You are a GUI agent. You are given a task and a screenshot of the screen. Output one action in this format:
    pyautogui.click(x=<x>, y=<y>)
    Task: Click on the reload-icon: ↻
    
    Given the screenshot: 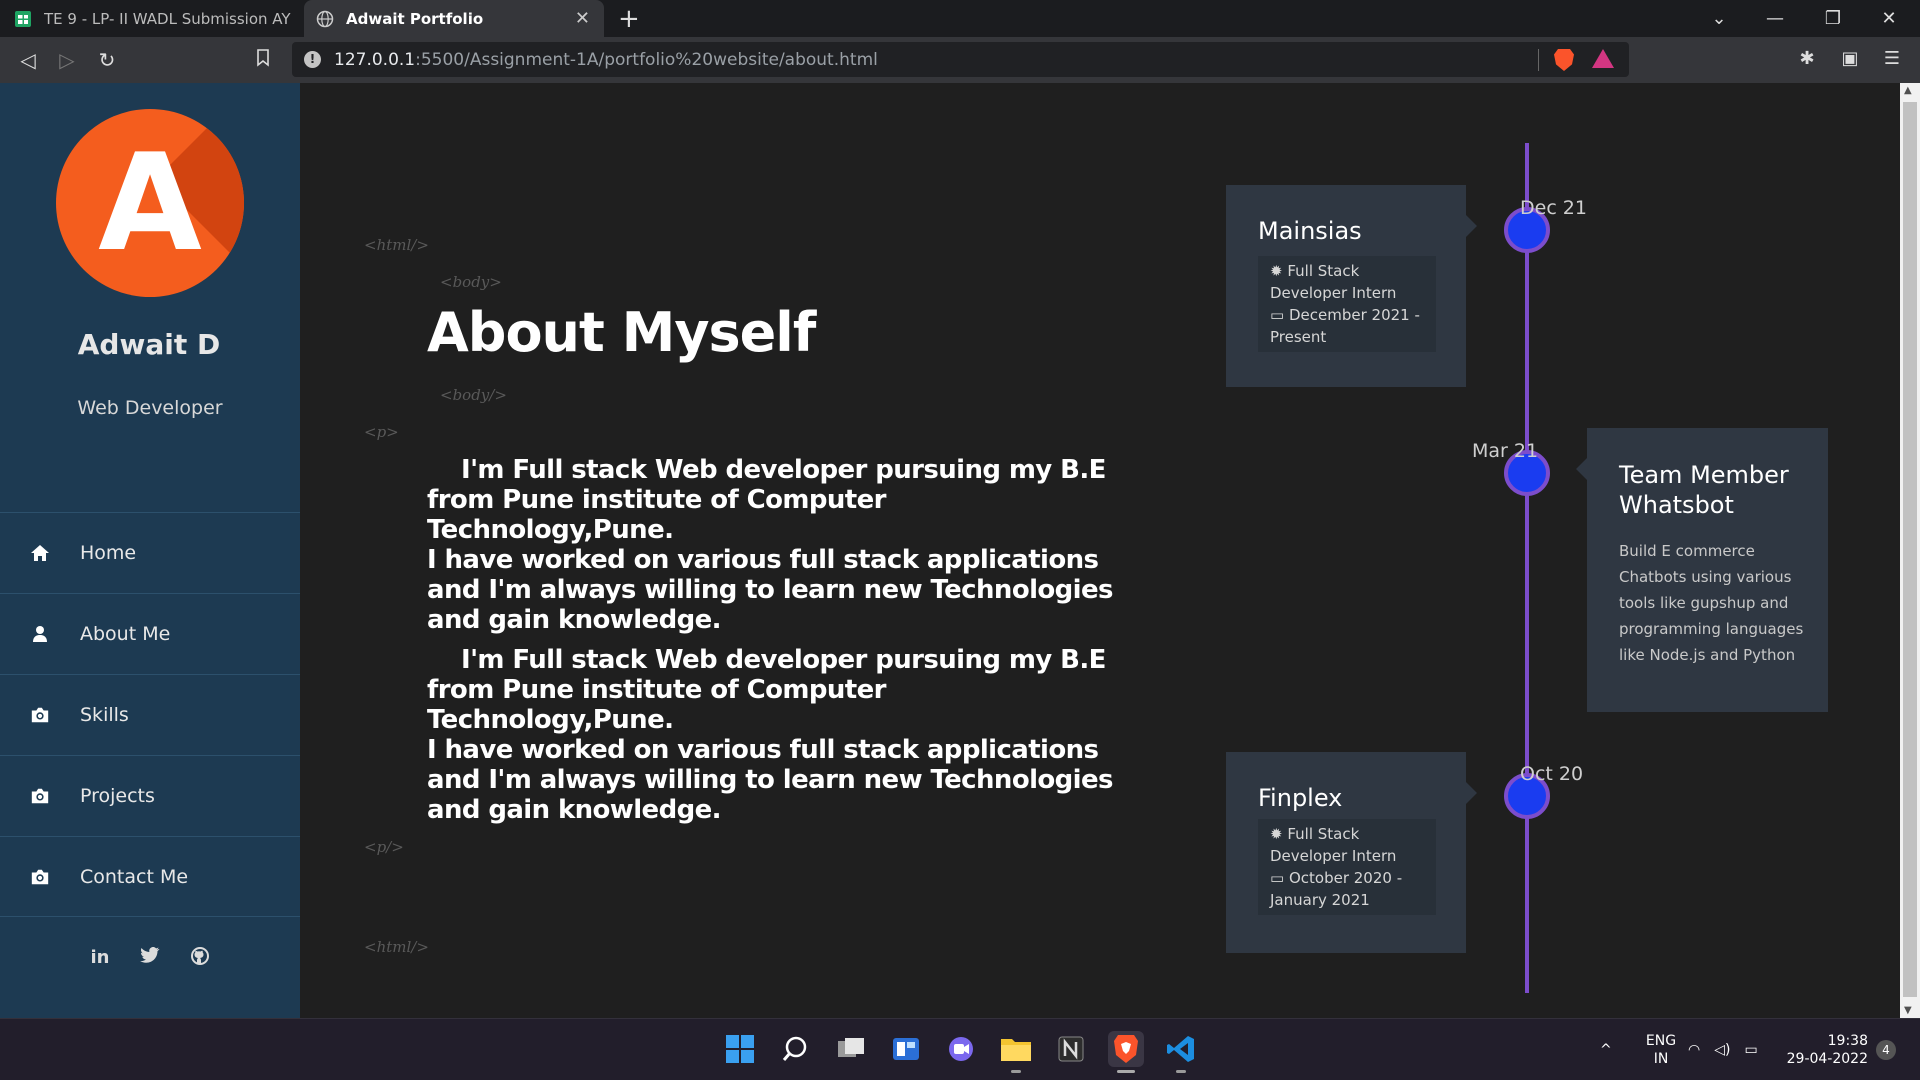 What is the action you would take?
    pyautogui.click(x=107, y=60)
    